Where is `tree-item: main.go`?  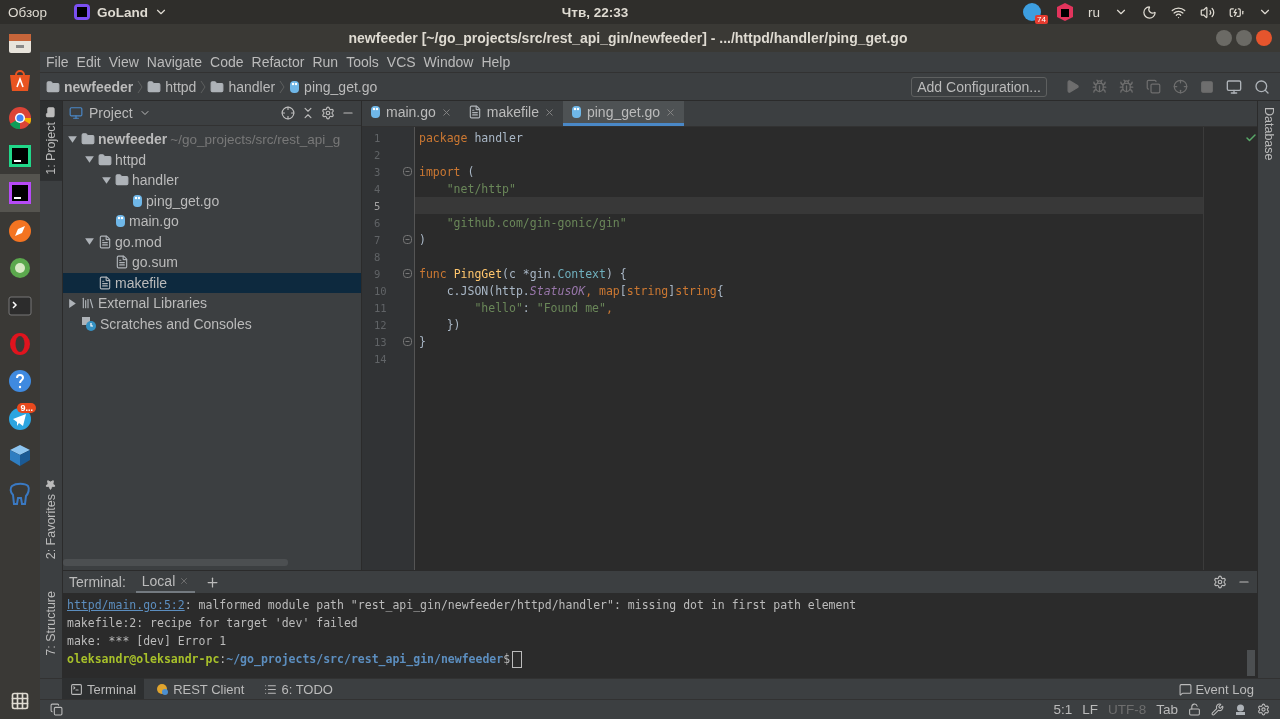 tree-item: main.go is located at coordinates (212, 221).